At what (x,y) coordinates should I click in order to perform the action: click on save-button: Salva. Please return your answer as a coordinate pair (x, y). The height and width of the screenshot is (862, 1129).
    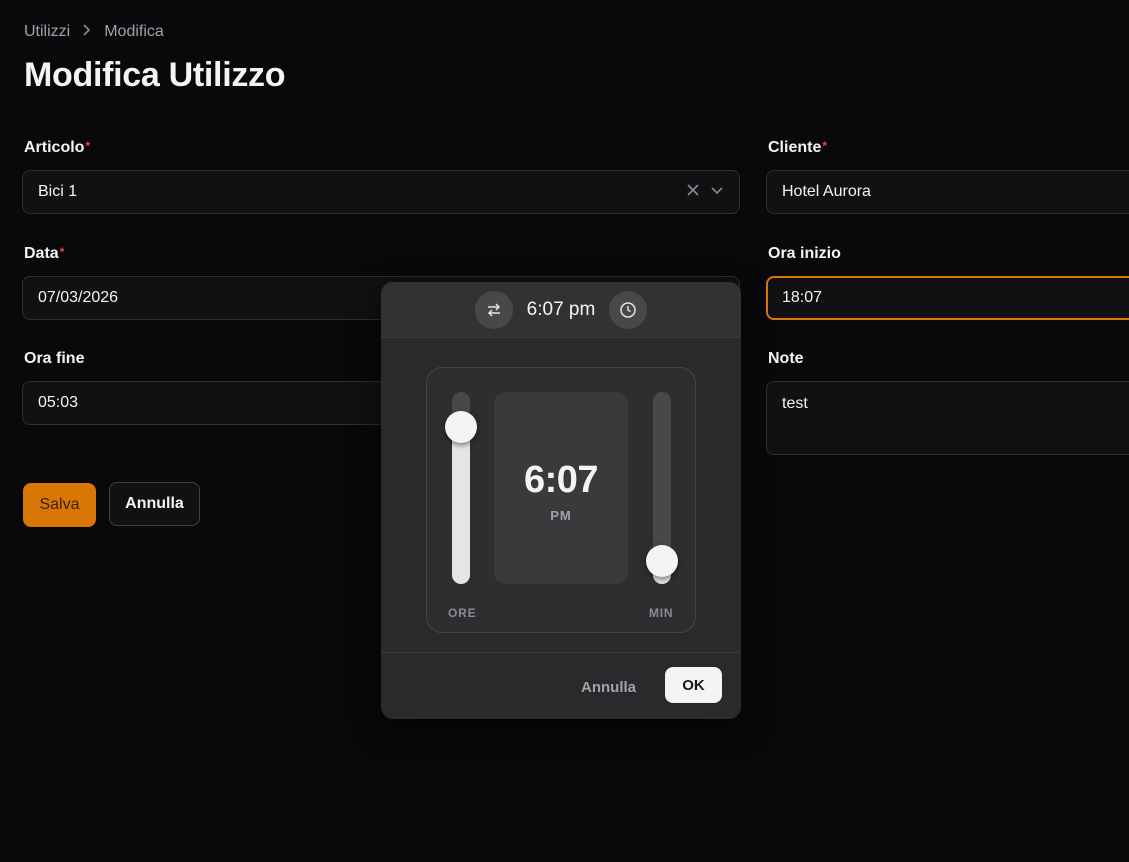
    Looking at the image, I should click on (59, 505).